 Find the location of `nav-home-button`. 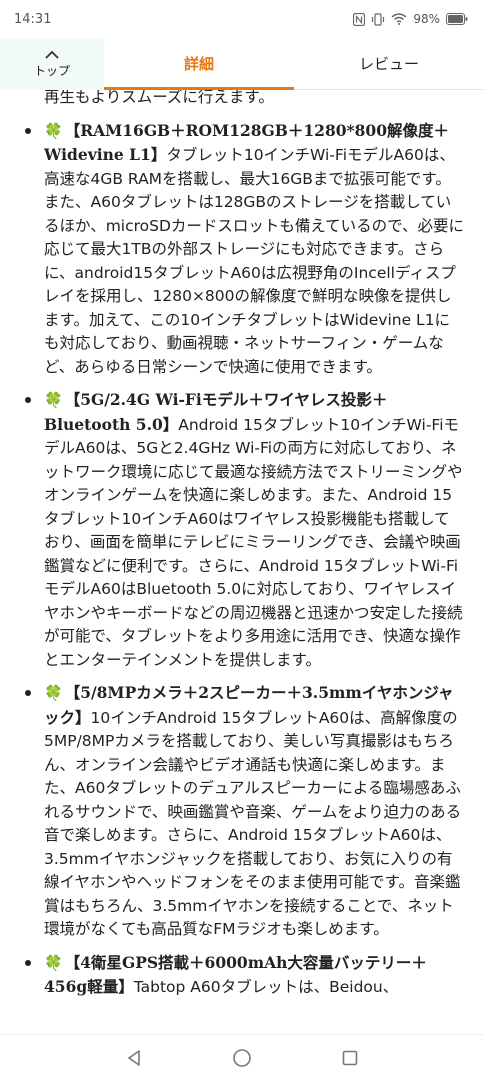

nav-home-button is located at coordinates (242, 1058).